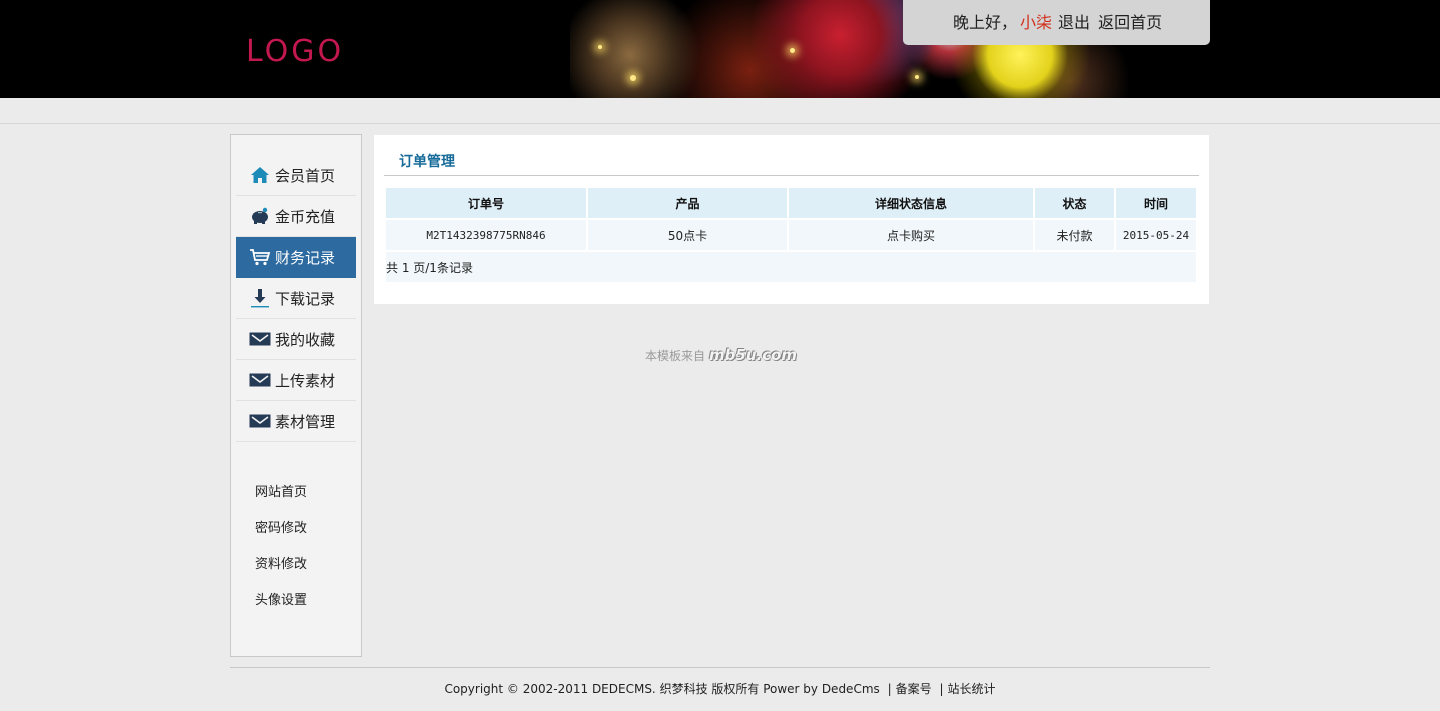 The image size is (1440, 711). I want to click on watermark-text: 本模板来自, so click(675, 356).